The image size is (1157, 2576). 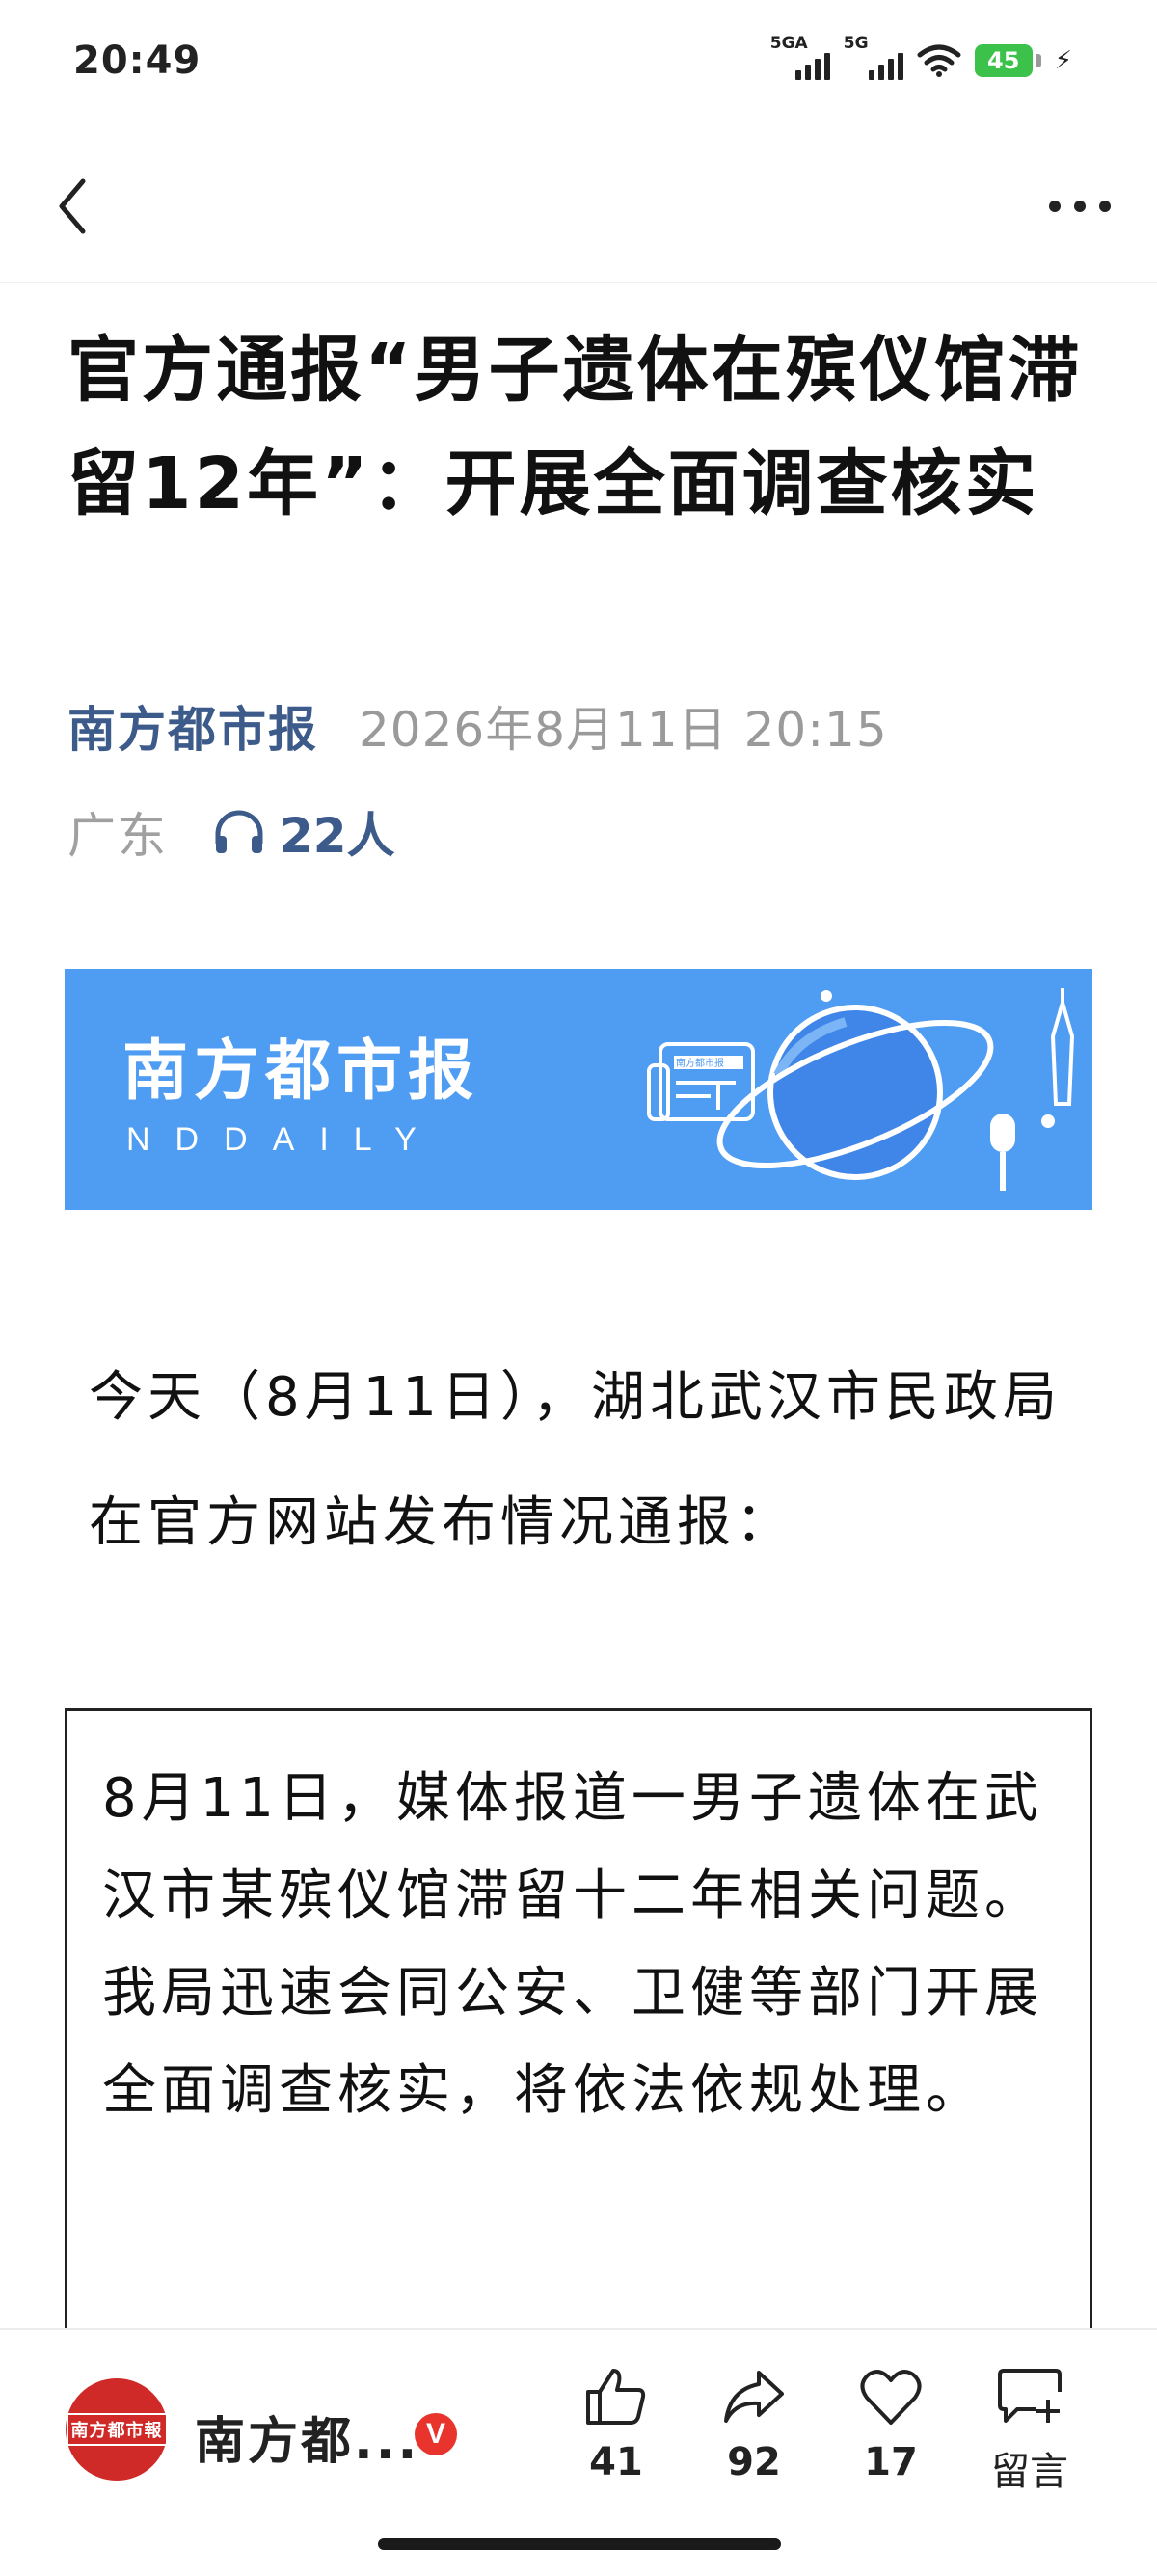 I want to click on article-intro: 今天（8月11日），湖北武汉市民政局在官方网站发布情况通报：, so click(x=575, y=1460).